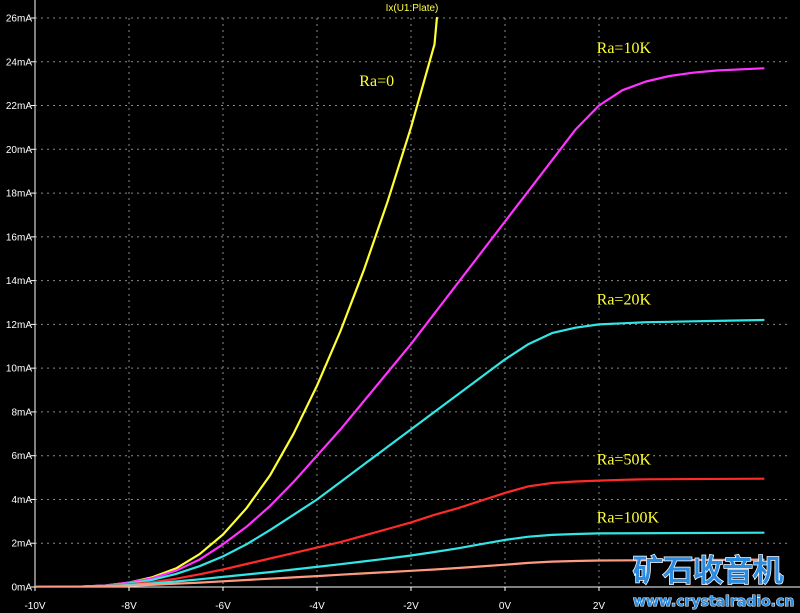  What do you see at coordinates (19, 237) in the screenshot?
I see `y-tick-label: 16mA` at bounding box center [19, 237].